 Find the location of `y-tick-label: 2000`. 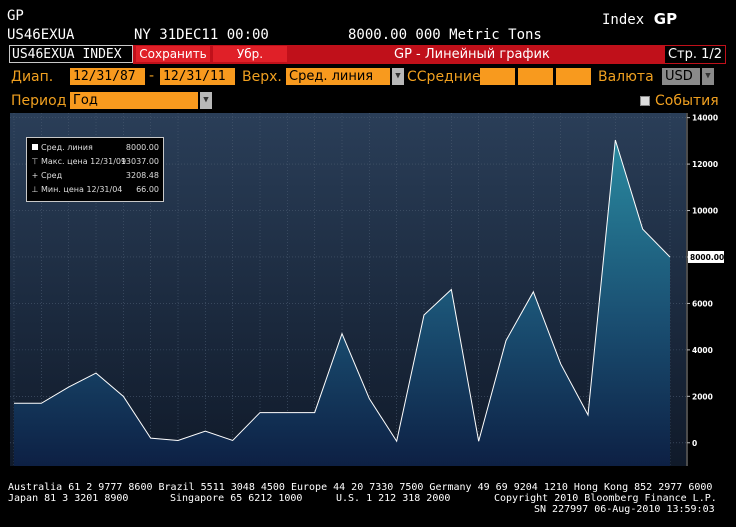

y-tick-label: 2000 is located at coordinates (702, 396).